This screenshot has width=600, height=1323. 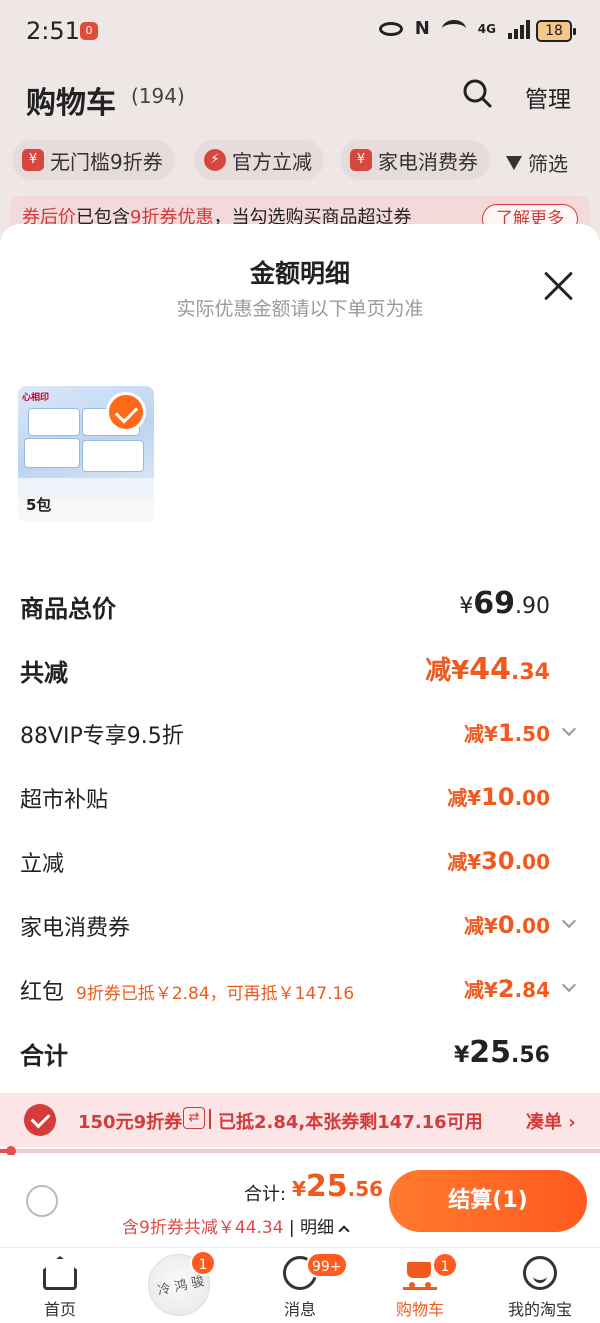 What do you see at coordinates (504, 603) in the screenshot?
I see `total-price-value: ¥69.90` at bounding box center [504, 603].